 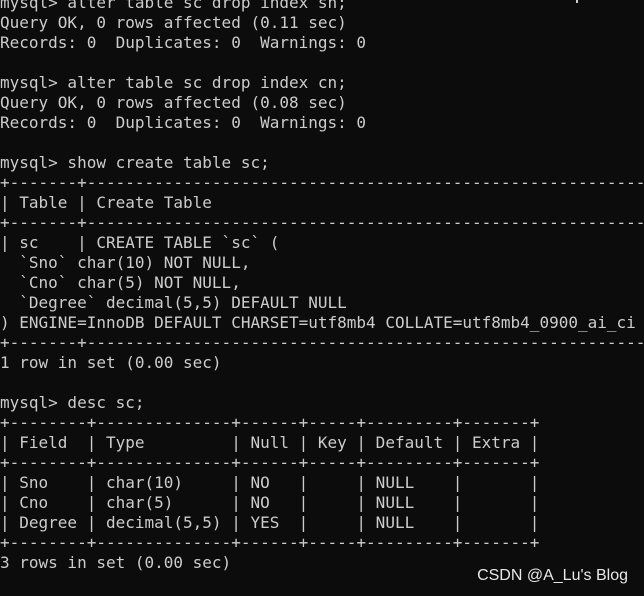 I want to click on terminal-line: 1 row in set (0.00 sec), so click(x=111, y=362).